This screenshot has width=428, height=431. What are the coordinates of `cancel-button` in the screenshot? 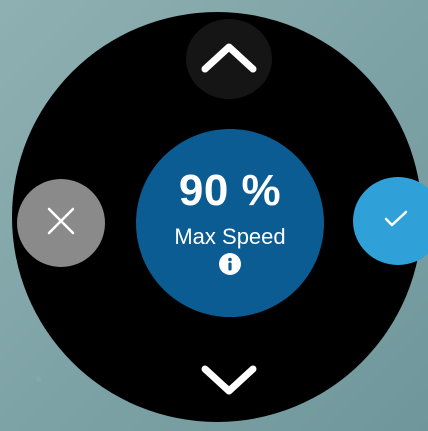 It's located at (61, 223).